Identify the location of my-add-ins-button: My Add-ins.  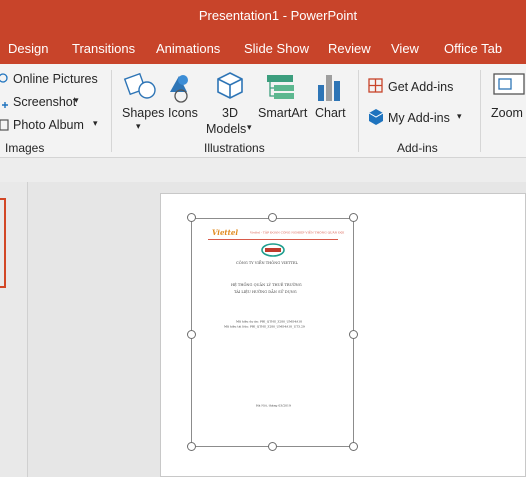
(419, 118).